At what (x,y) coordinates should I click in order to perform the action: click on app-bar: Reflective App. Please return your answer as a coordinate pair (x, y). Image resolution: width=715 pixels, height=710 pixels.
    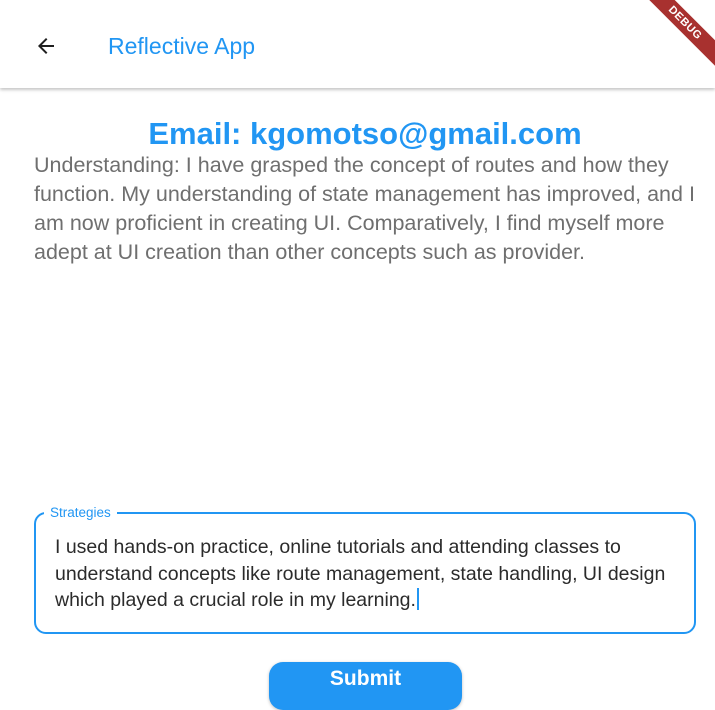
    Looking at the image, I should click on (357, 44).